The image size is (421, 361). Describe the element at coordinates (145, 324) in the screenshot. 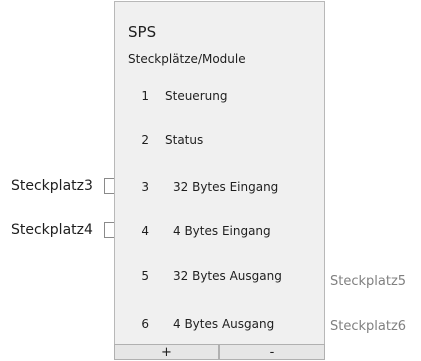

I see `slot-number: 6` at that location.